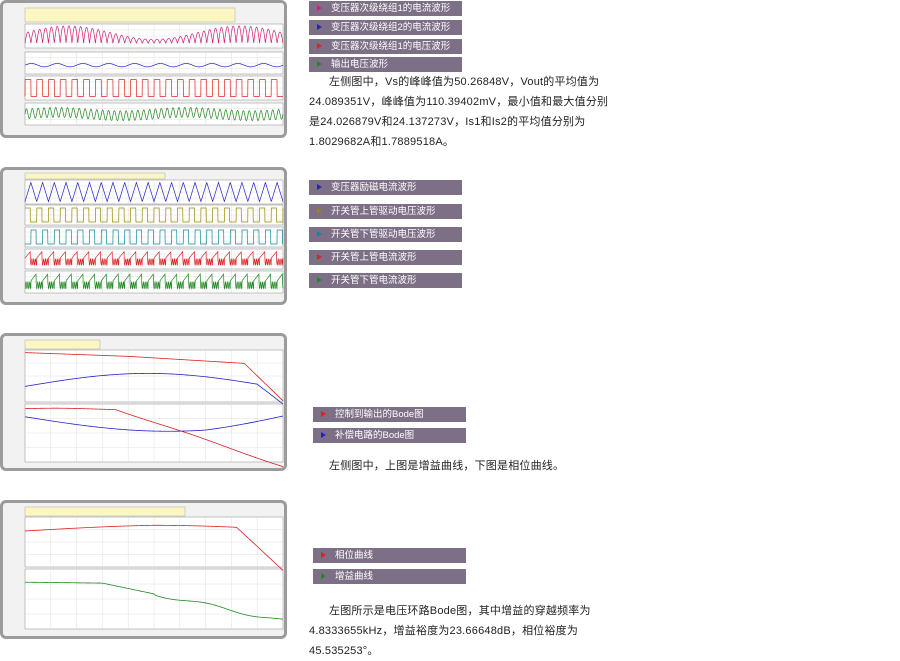  I want to click on legend-label: 控制到输出的Bode图, so click(379, 414).